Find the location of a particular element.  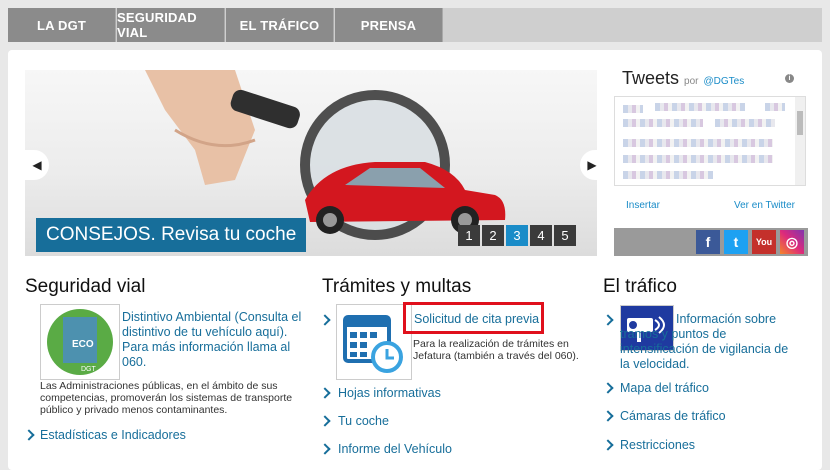

section-title-trafico: El tráfico is located at coordinates (640, 286).